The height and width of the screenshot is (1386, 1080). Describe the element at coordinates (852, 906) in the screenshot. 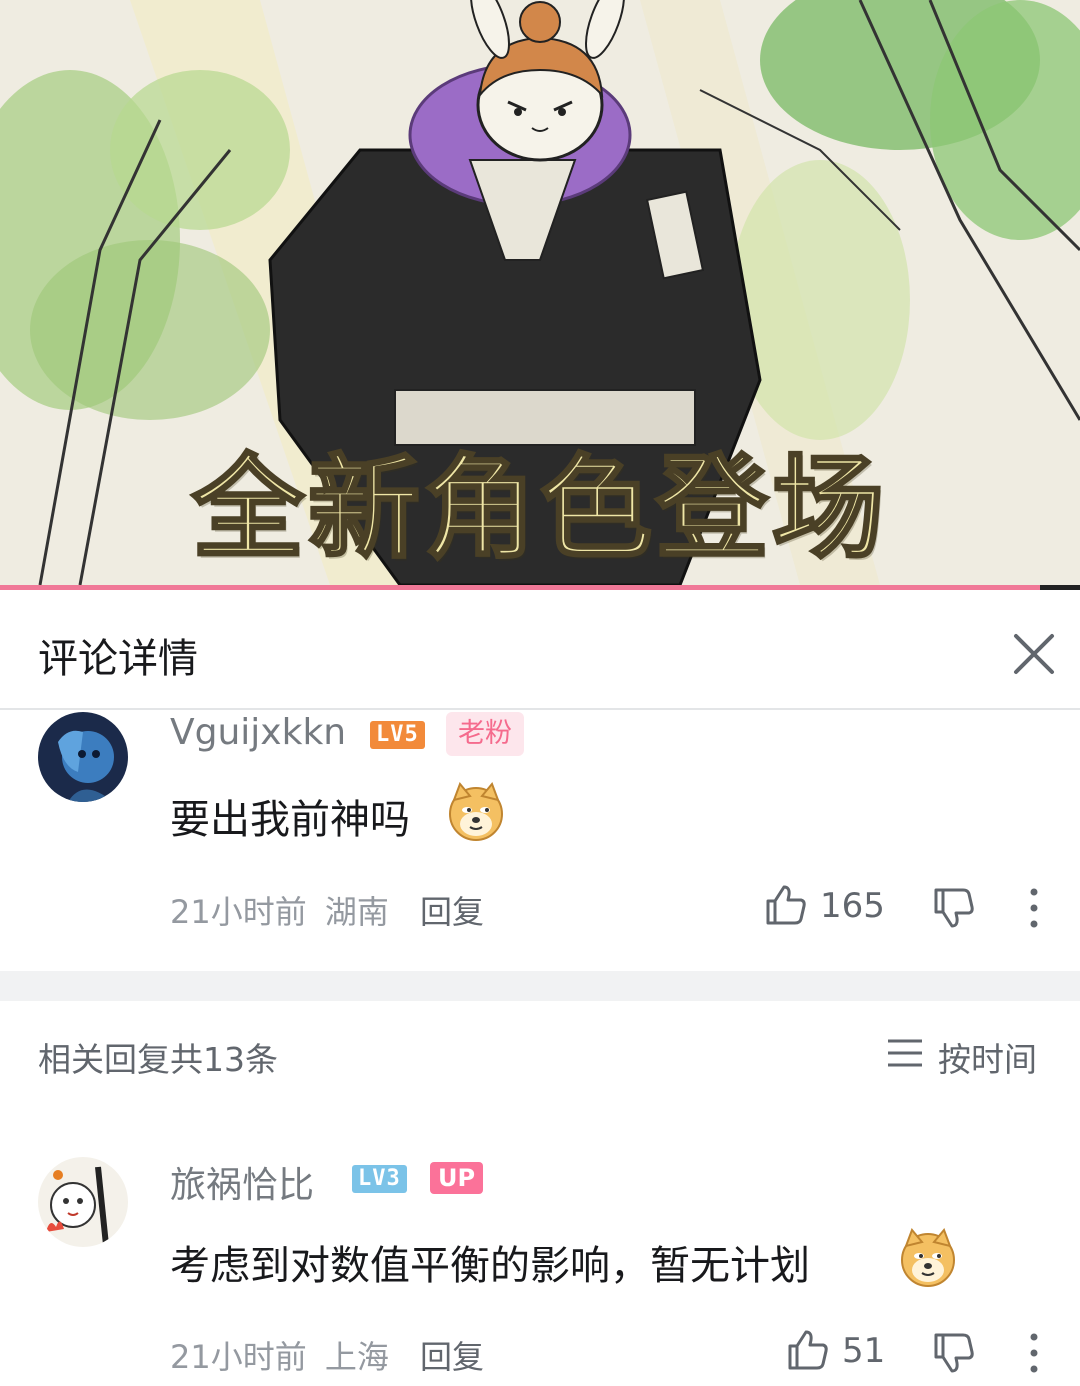

I see `like-count: 165` at that location.